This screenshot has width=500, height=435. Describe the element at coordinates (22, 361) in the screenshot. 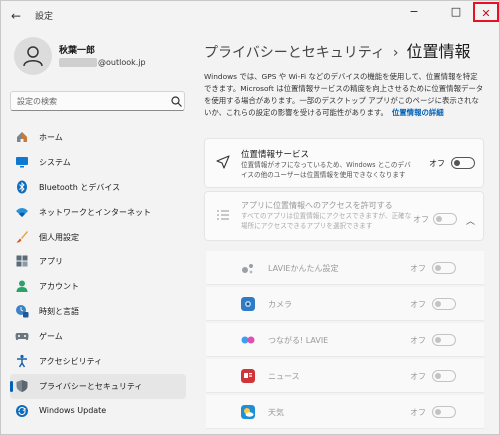

I see `accessibility-icon` at that location.